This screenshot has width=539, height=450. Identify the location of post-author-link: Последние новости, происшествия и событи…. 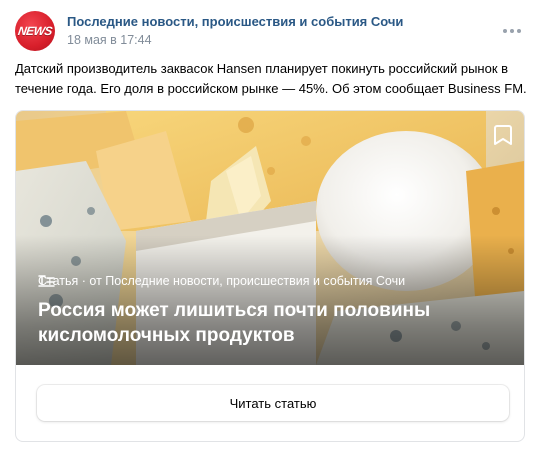
(235, 21).